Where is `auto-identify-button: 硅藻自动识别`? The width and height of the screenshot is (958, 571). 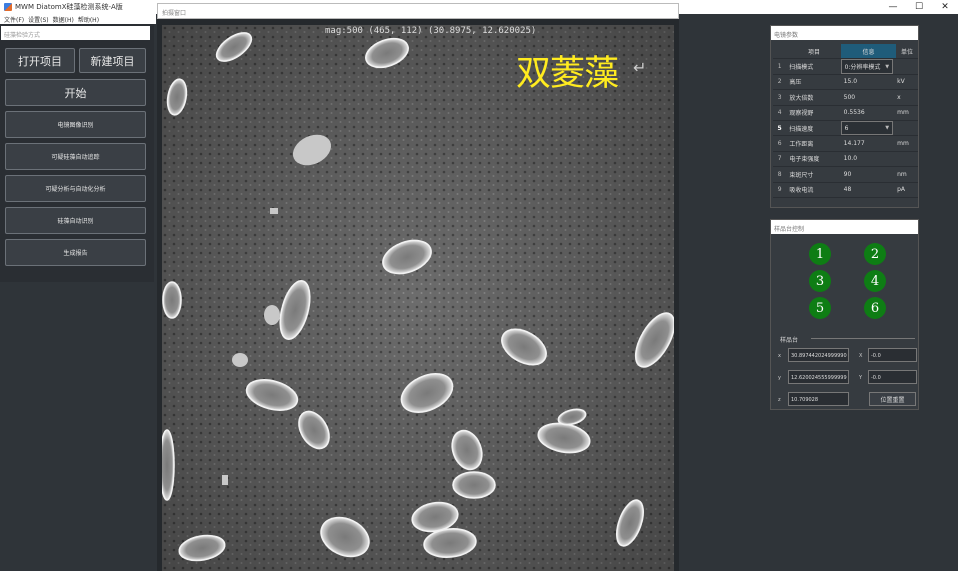 auto-identify-button: 硅藻自动识别 is located at coordinates (75, 220).